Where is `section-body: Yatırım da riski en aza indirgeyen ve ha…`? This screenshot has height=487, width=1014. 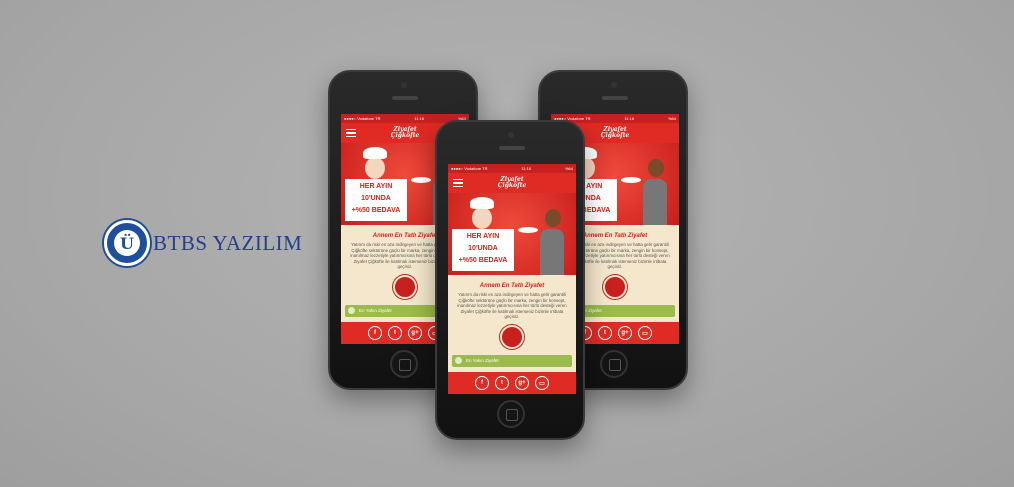
section-body: Yatırım da riski en aza indirgeyen ve ha… is located at coordinates (512, 306).